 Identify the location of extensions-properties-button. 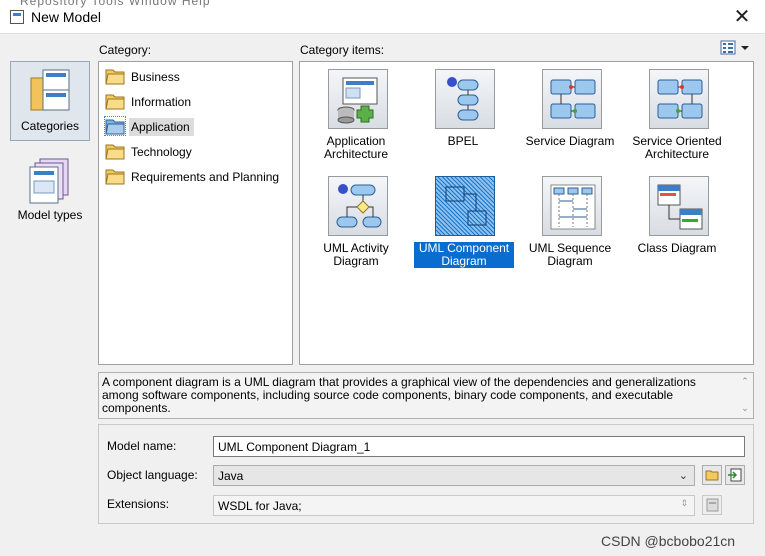
(712, 505).